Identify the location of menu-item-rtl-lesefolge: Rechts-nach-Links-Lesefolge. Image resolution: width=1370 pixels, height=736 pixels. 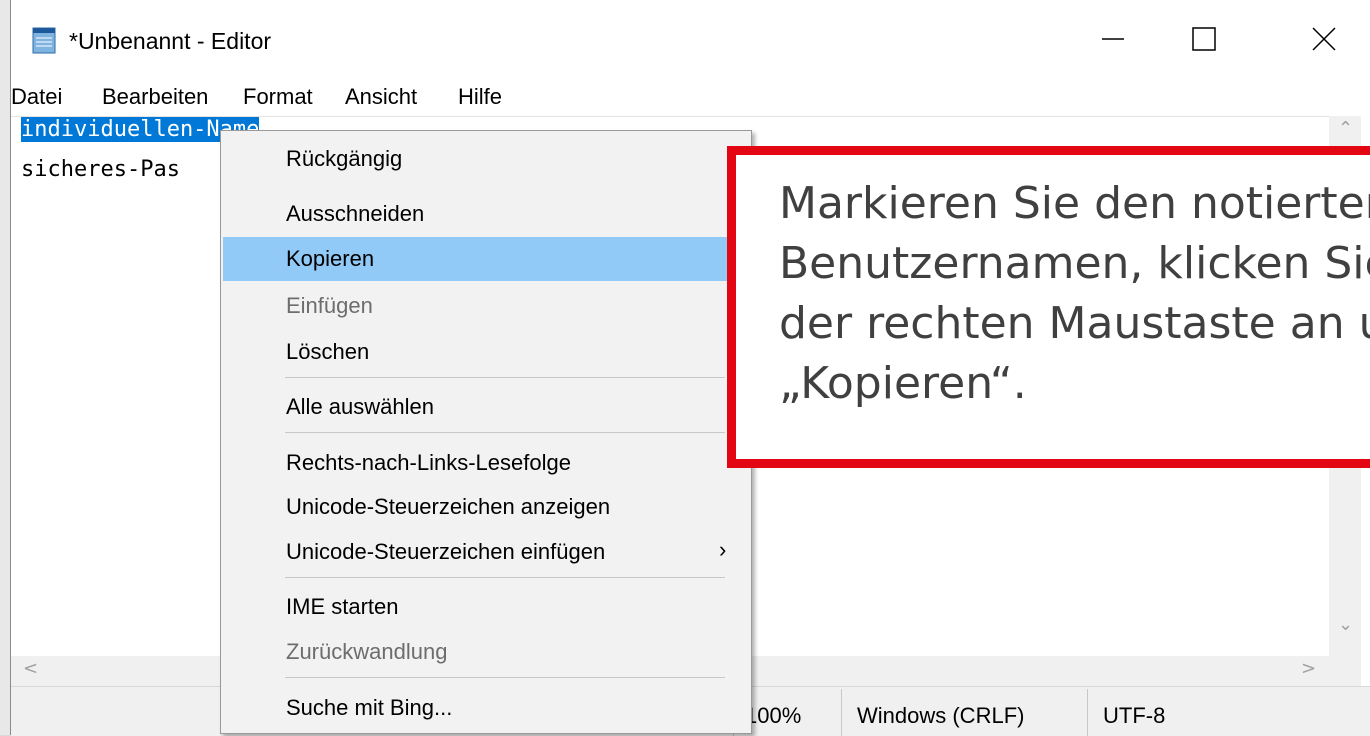
(475, 463).